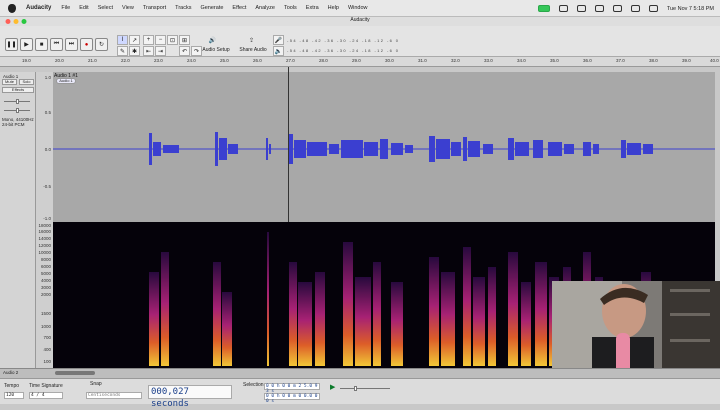 This screenshot has height=410, width=720. Describe the element at coordinates (251, 40) in the screenshot. I see `share-icon: ⇪` at that location.